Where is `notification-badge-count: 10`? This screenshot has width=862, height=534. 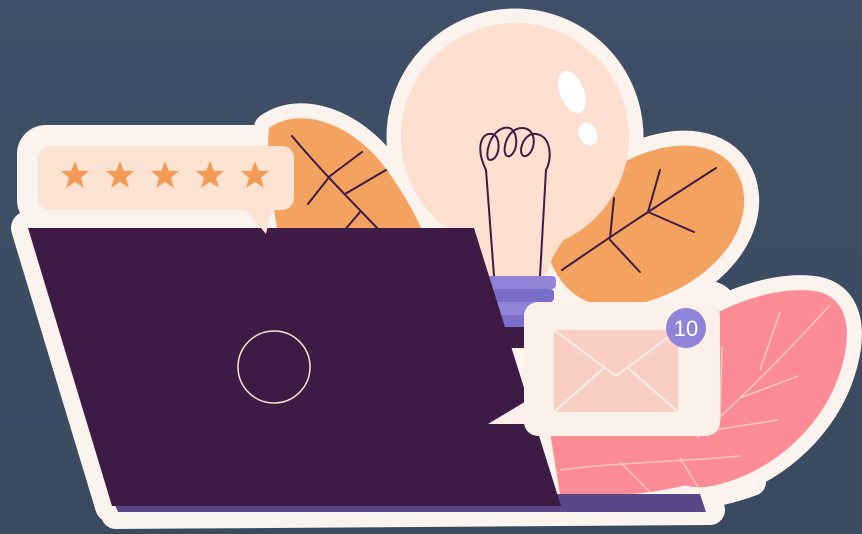 notification-badge-count: 10 is located at coordinates (686, 328).